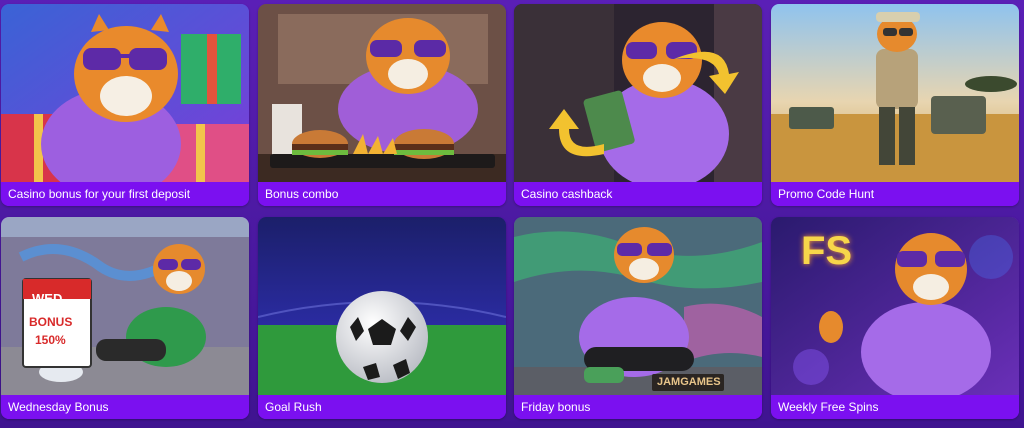 This screenshot has height=428, width=1024. Describe the element at coordinates (556, 407) in the screenshot. I see `promo-title: Friday bonus` at that location.